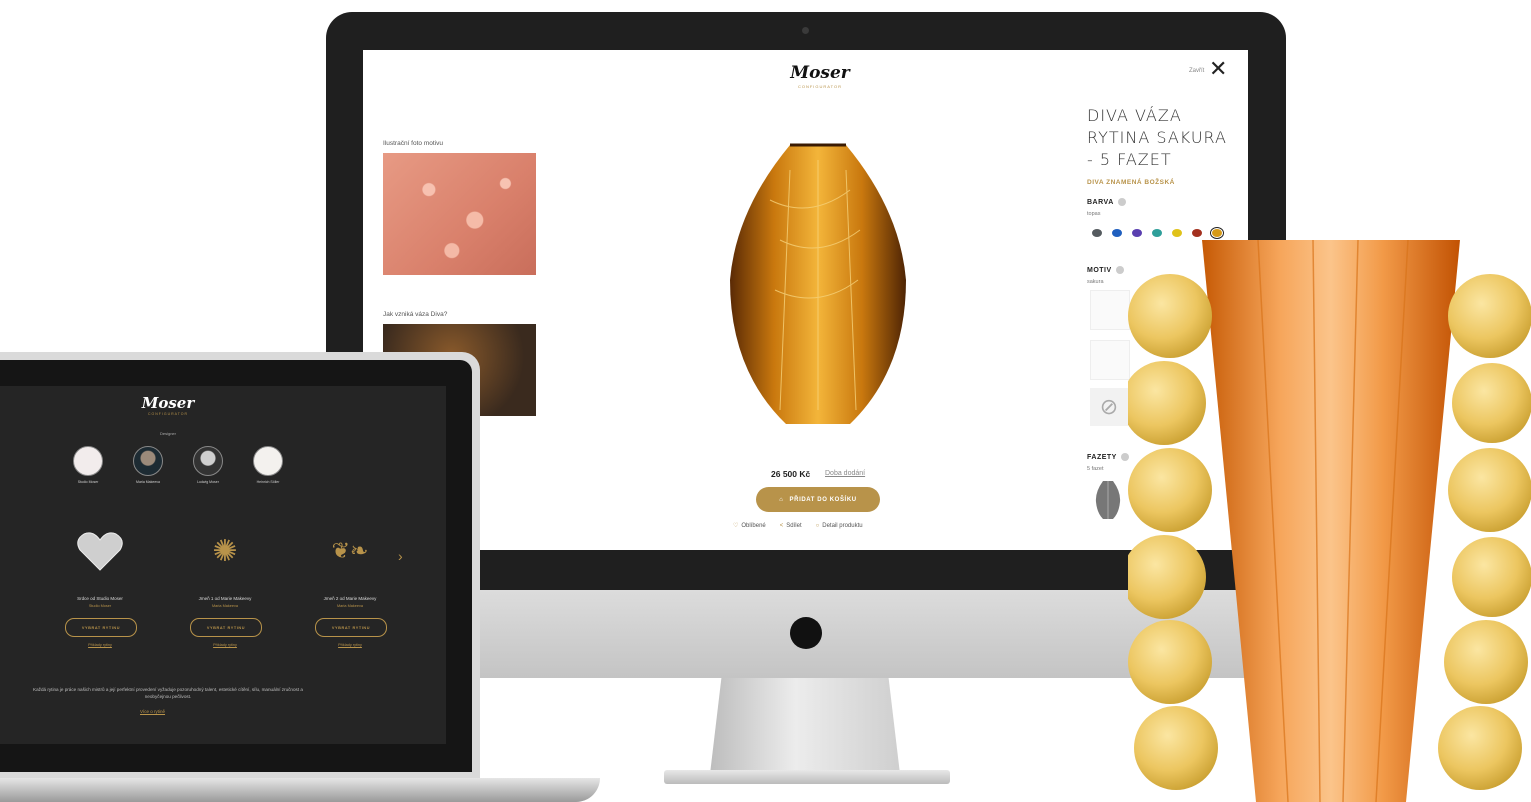  I want to click on designer-item: Studio Moser, so click(88, 465).